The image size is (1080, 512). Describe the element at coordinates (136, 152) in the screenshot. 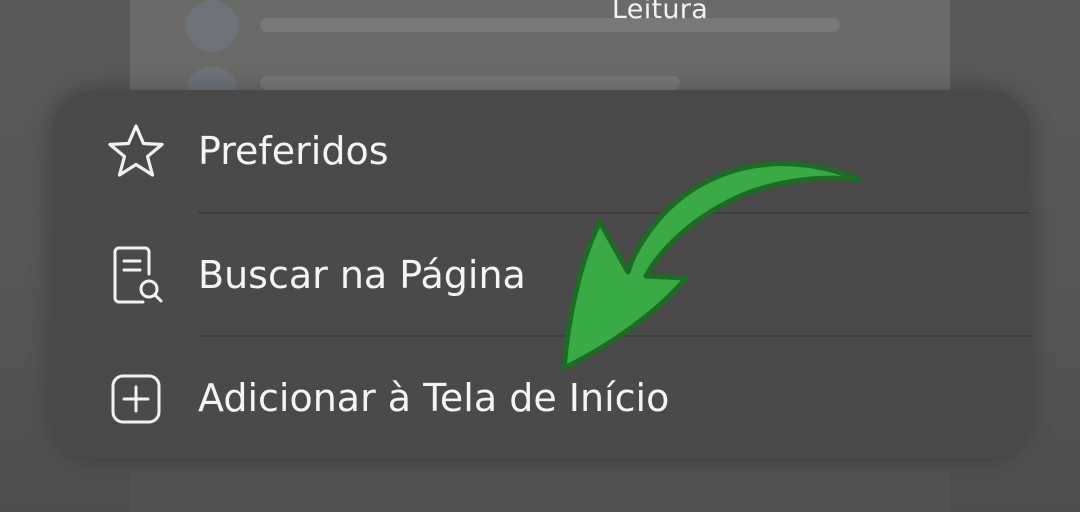

I see `star-icon` at that location.